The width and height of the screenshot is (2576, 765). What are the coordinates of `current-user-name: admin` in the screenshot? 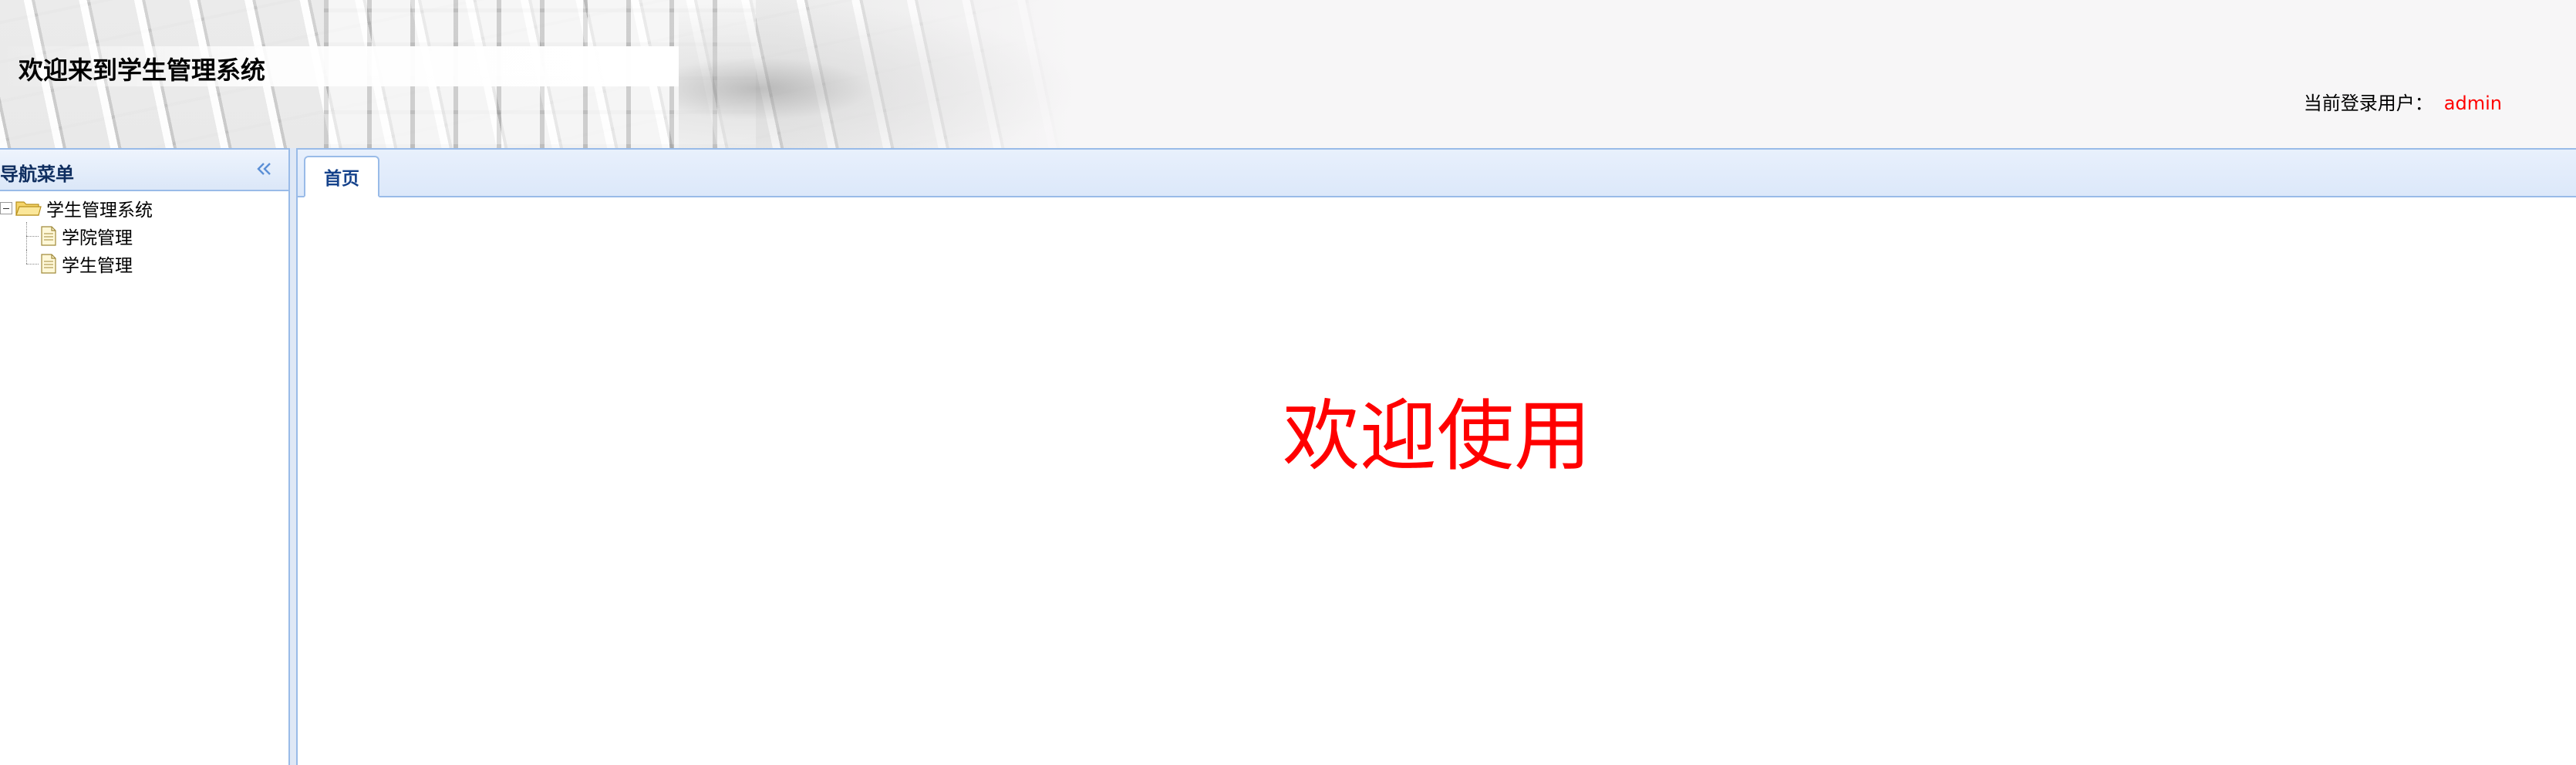 It's located at (2472, 103).